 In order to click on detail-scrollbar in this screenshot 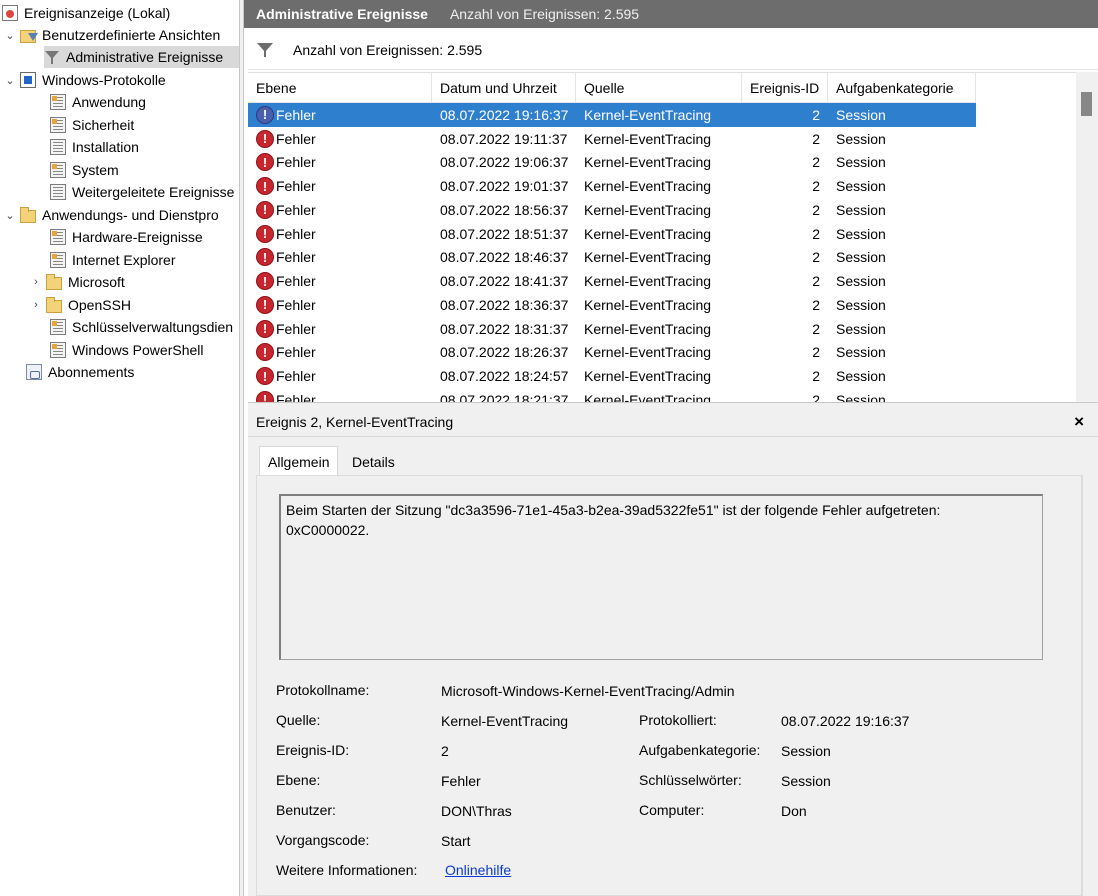, I will do `click(1090, 685)`.